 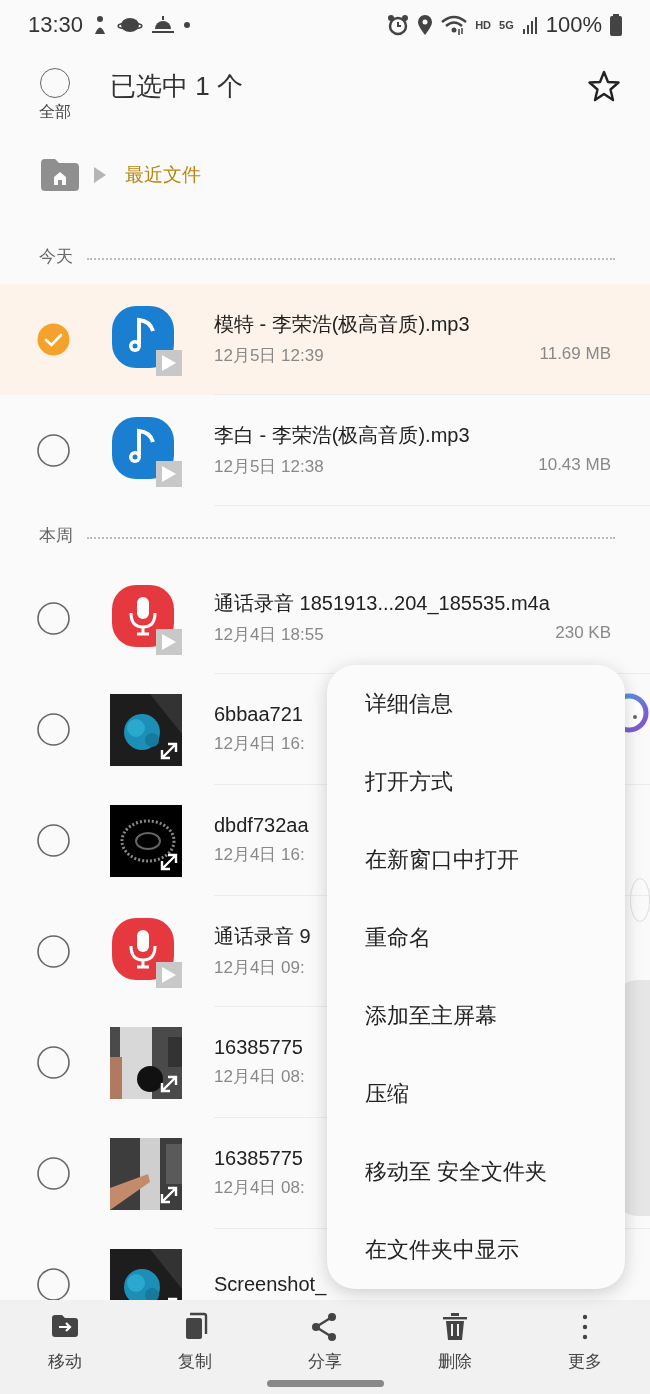 I want to click on file-date: 12月4日 18:55, so click(x=269, y=635).